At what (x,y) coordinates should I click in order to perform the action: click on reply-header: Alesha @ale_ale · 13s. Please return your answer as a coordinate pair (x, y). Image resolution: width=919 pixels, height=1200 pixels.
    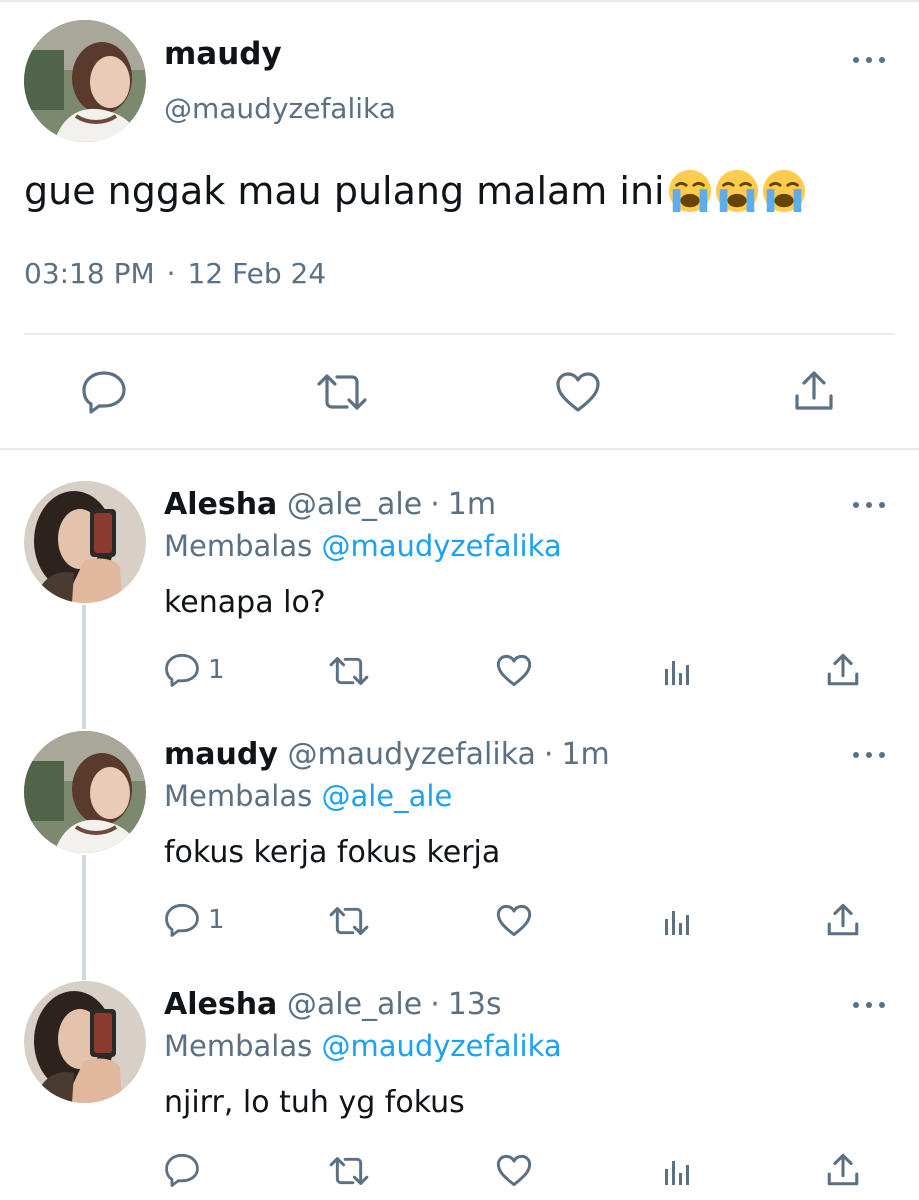
    Looking at the image, I should click on (333, 1004).